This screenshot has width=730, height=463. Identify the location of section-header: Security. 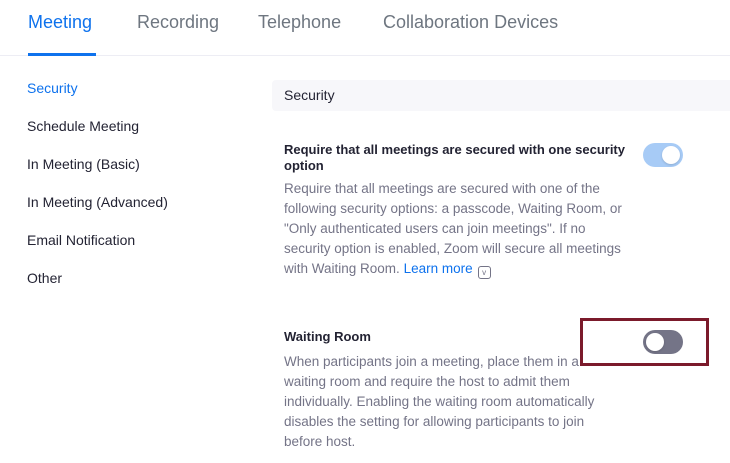
(501, 95).